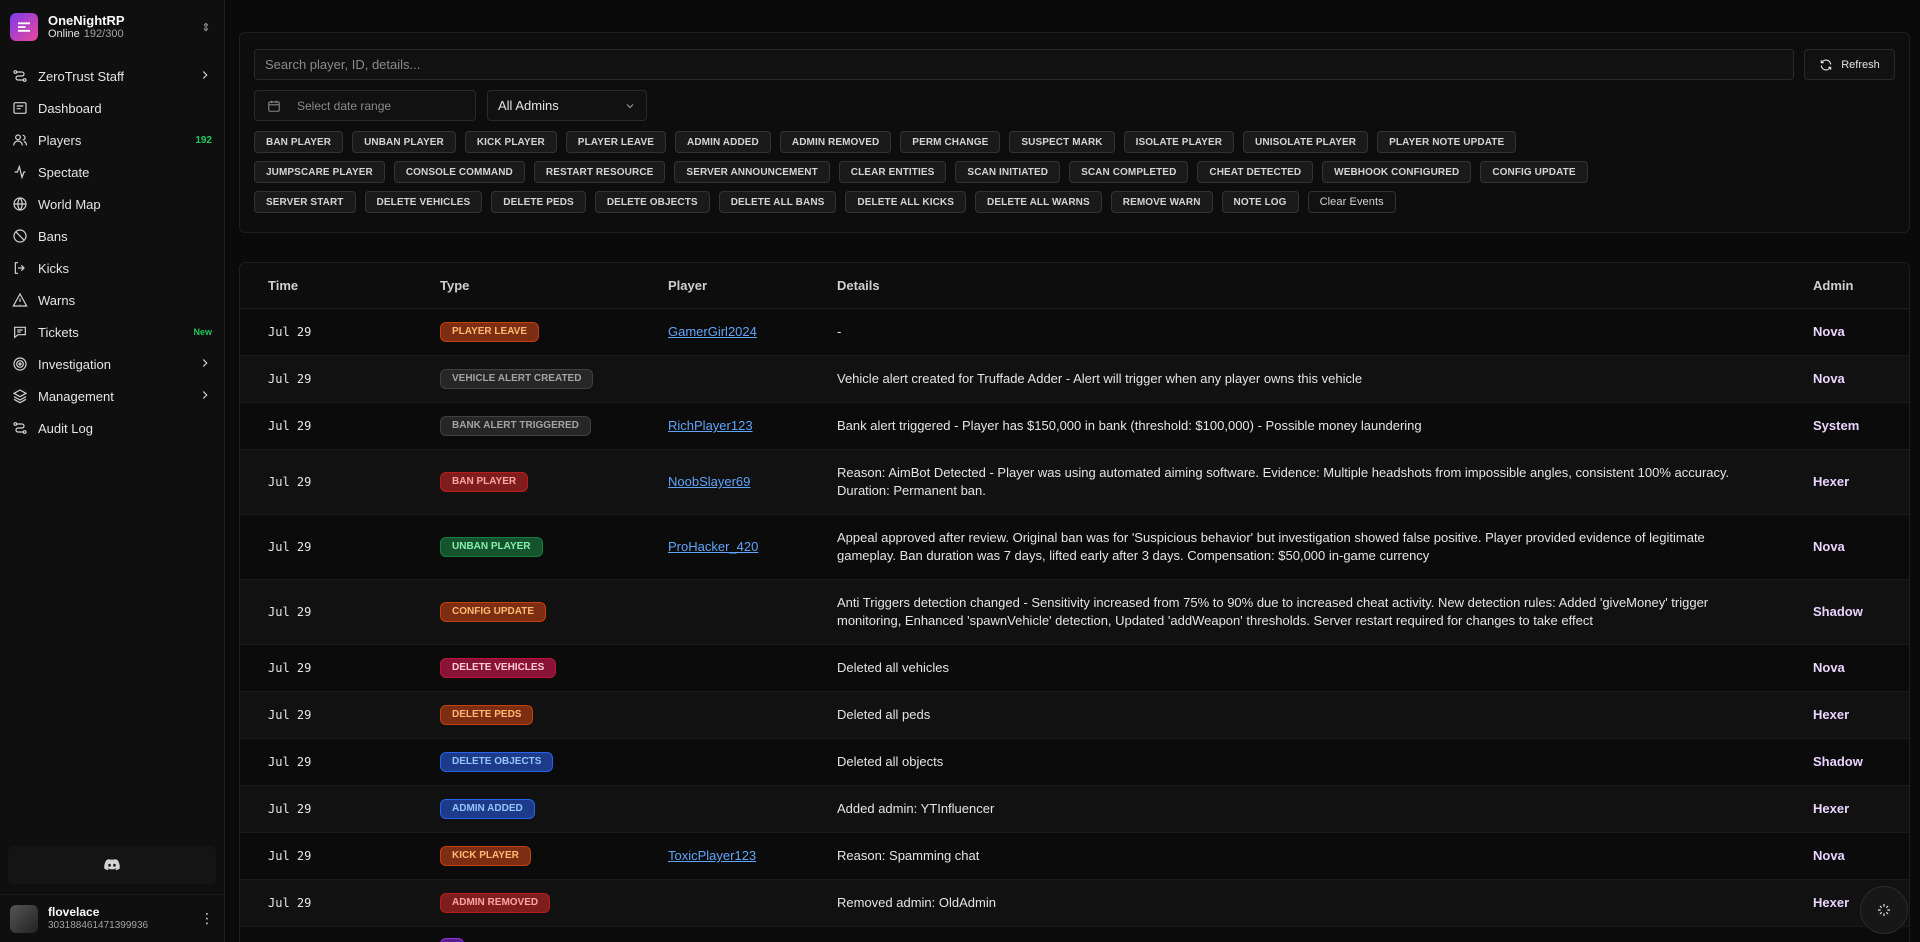 Image resolution: width=1920 pixels, height=942 pixels. I want to click on event-type-cell: DELETE PEDS, so click(526, 715).